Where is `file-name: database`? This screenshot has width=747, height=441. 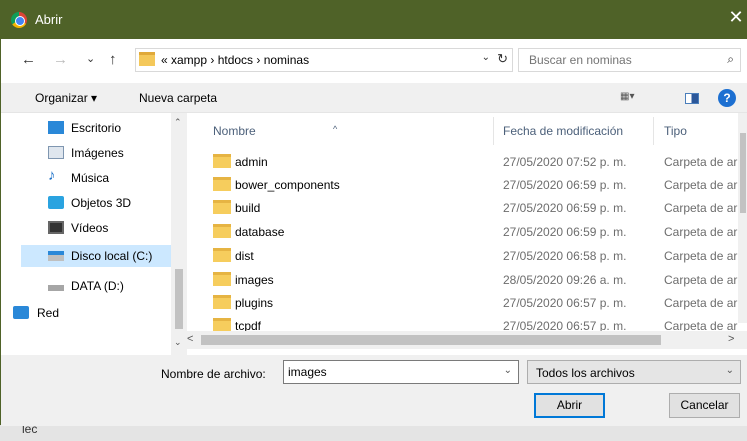 file-name: database is located at coordinates (260, 232).